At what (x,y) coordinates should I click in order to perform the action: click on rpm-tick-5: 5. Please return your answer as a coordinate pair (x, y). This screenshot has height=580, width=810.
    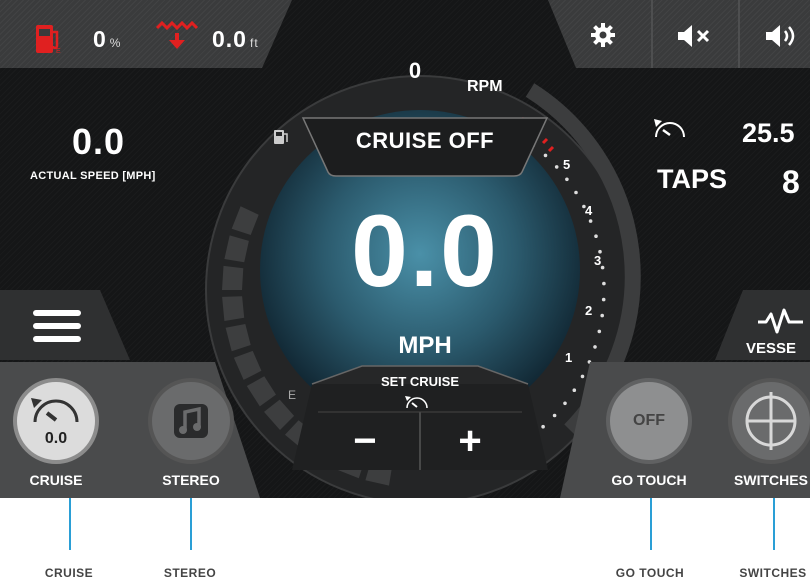
    Looking at the image, I should click on (567, 164).